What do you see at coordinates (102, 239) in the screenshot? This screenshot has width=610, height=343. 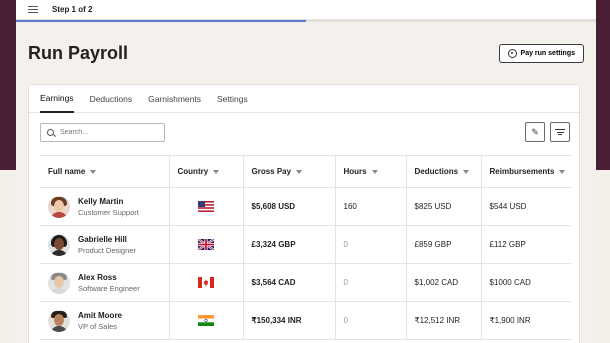 I see `employee-name: Gabrielle Hill` at bounding box center [102, 239].